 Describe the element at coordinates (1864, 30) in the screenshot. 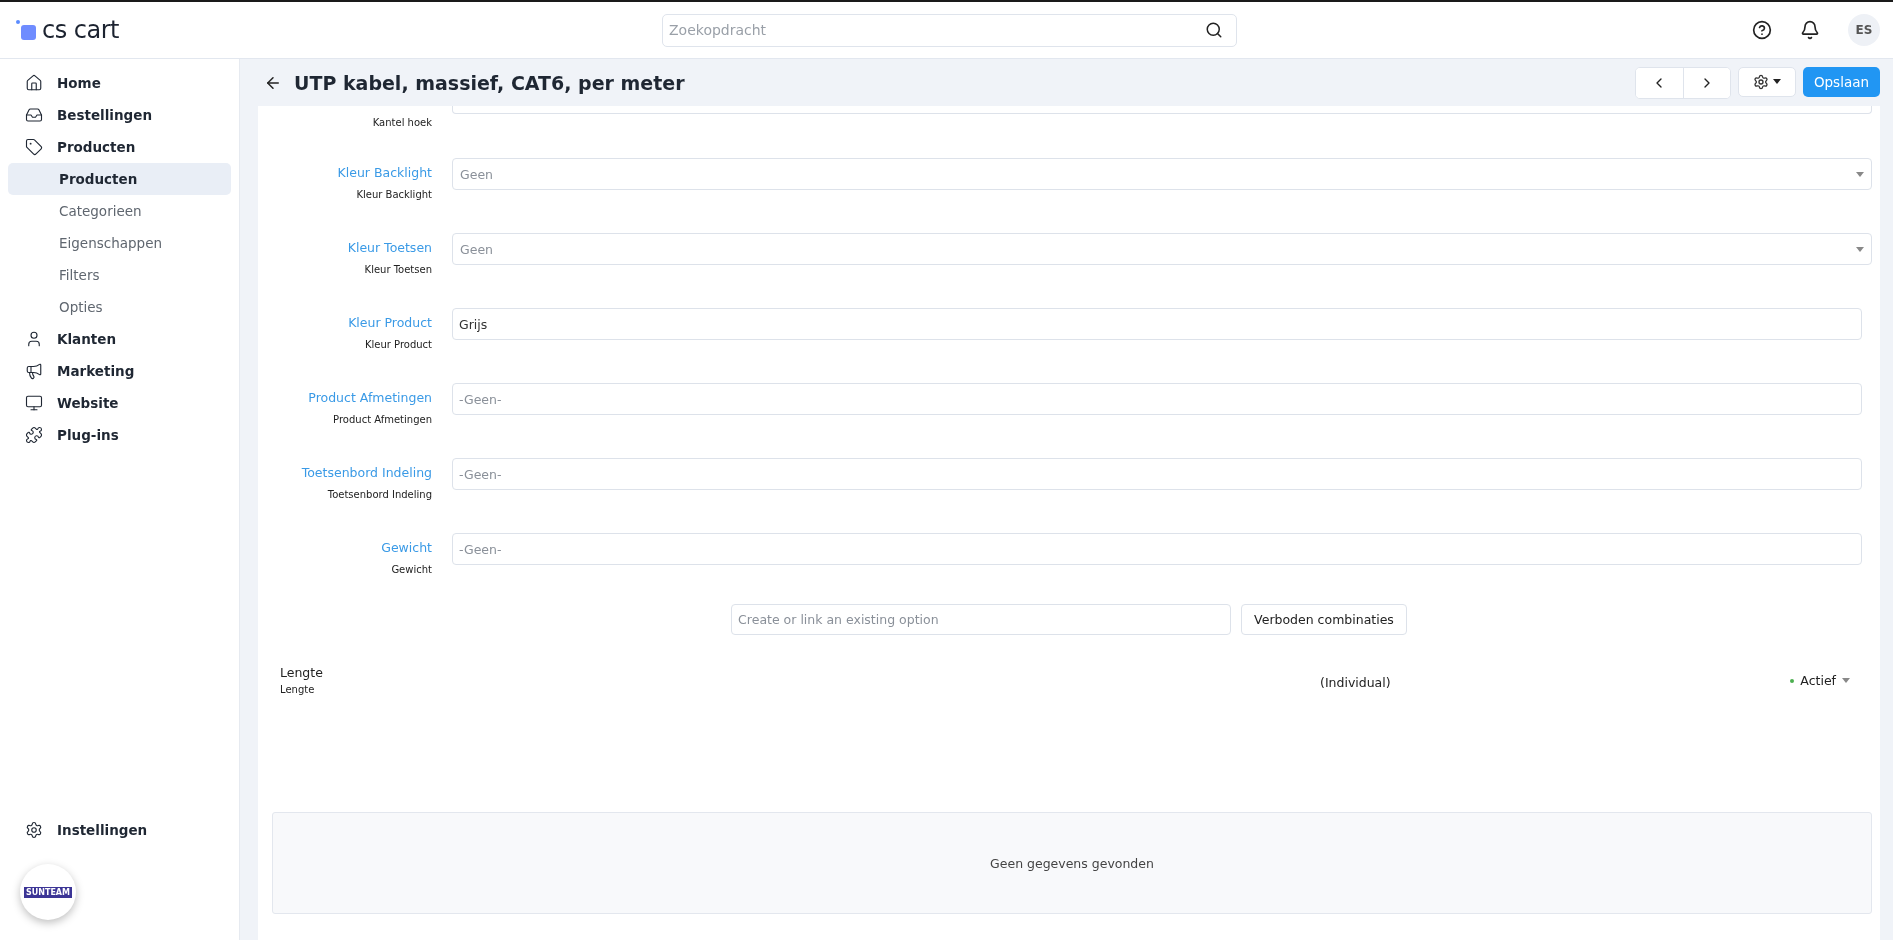

I see `user-avatar: ES` at that location.